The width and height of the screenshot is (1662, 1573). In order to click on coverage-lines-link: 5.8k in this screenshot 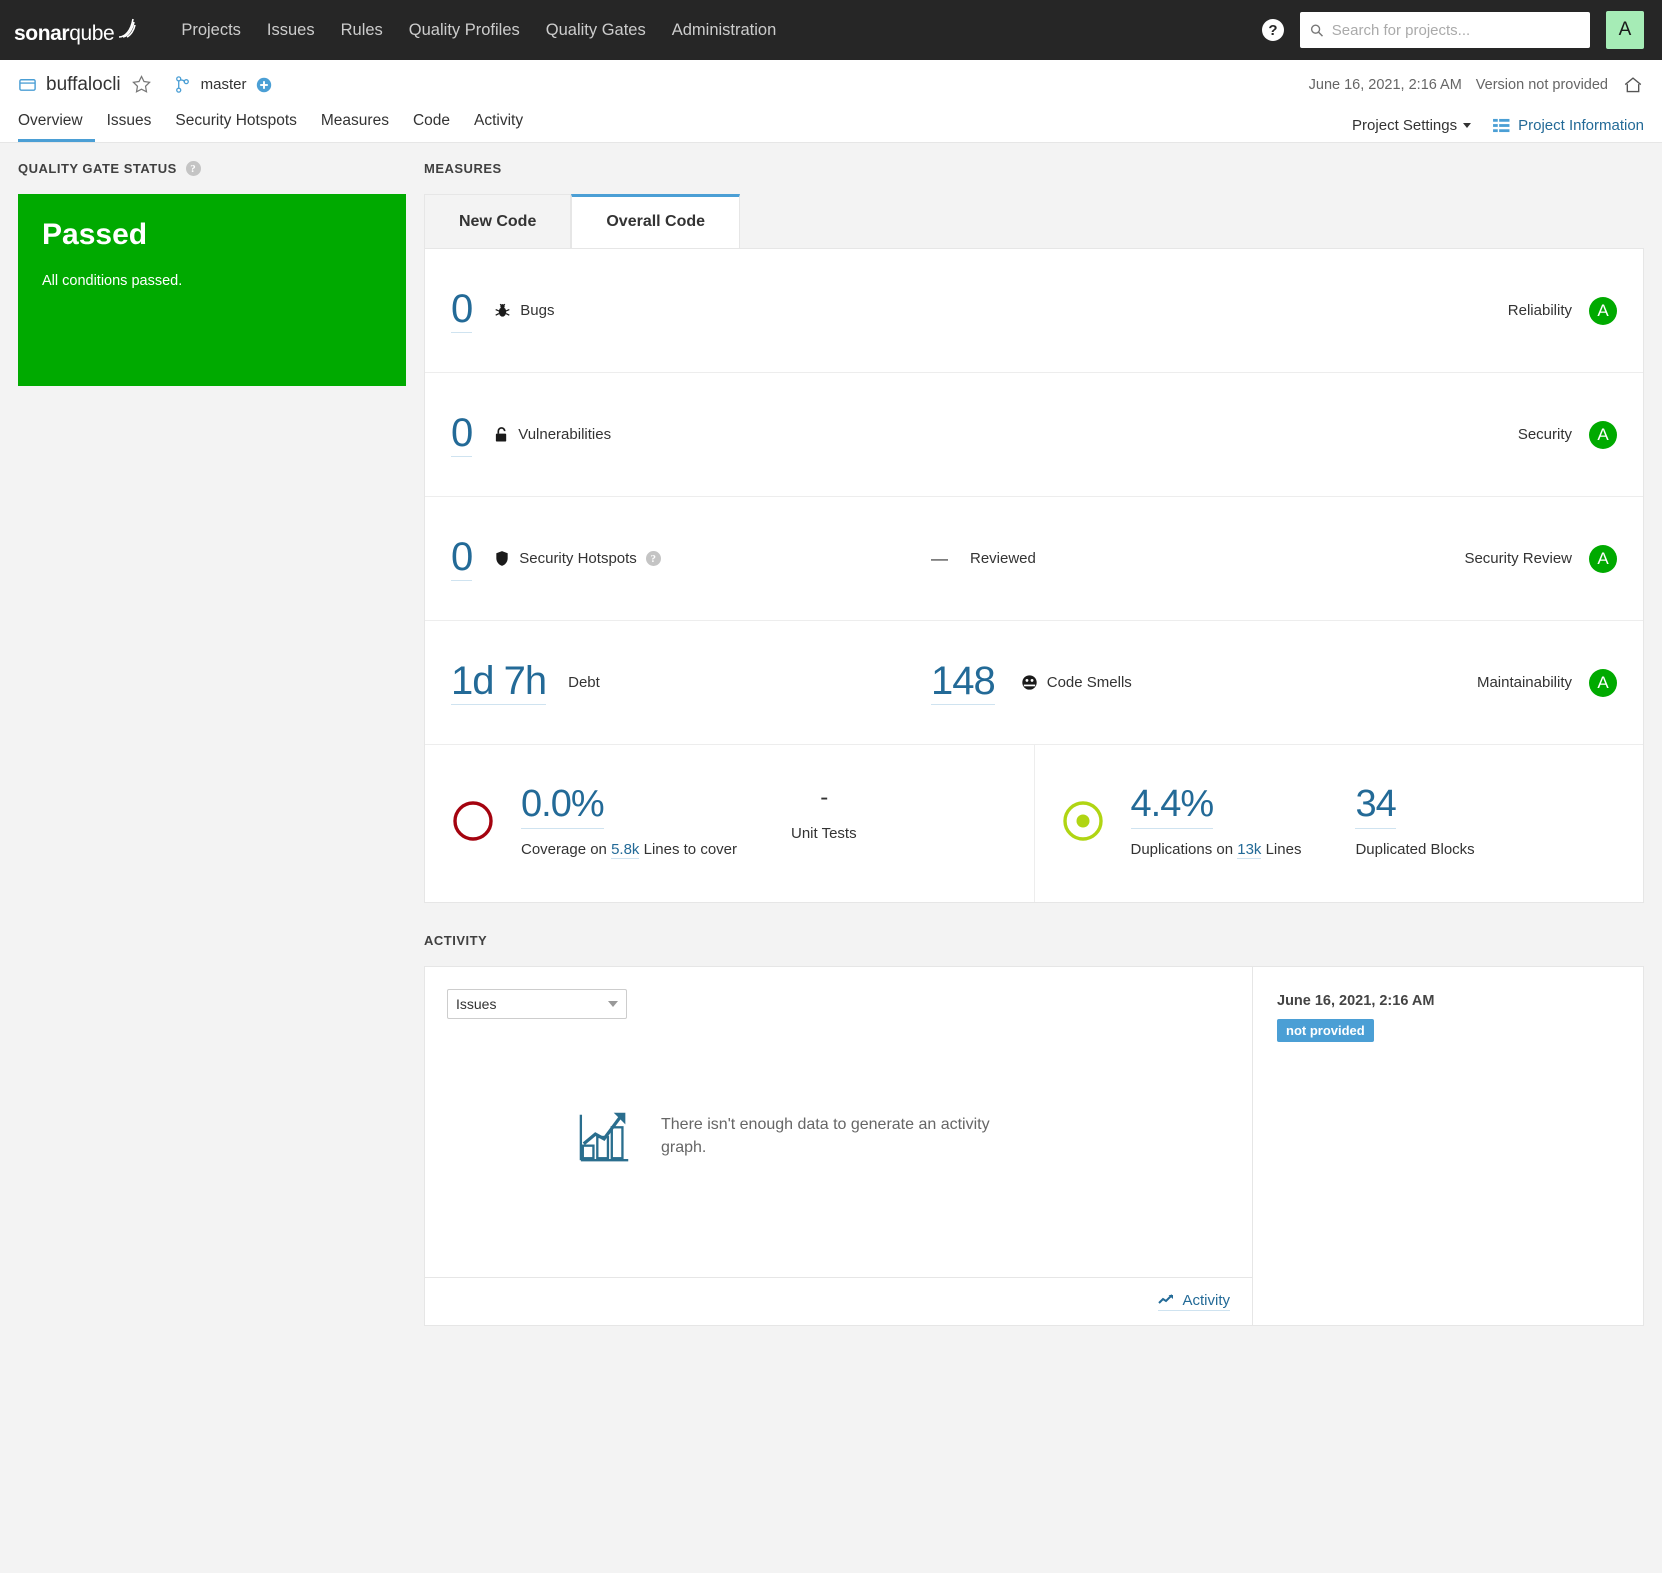, I will do `click(625, 849)`.